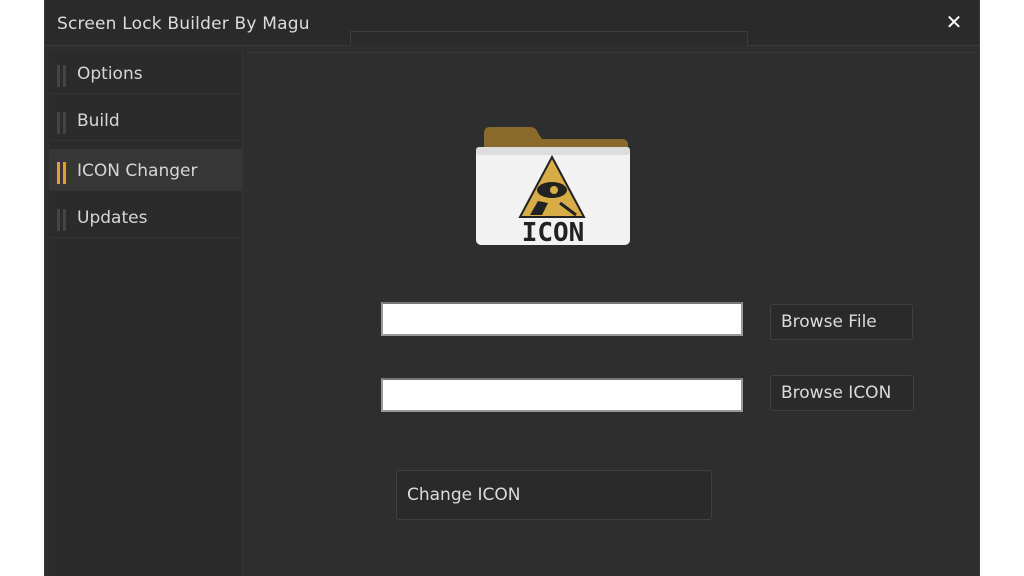 The image size is (1024, 576). I want to click on sidebar-item-updates: Updates, so click(146, 217).